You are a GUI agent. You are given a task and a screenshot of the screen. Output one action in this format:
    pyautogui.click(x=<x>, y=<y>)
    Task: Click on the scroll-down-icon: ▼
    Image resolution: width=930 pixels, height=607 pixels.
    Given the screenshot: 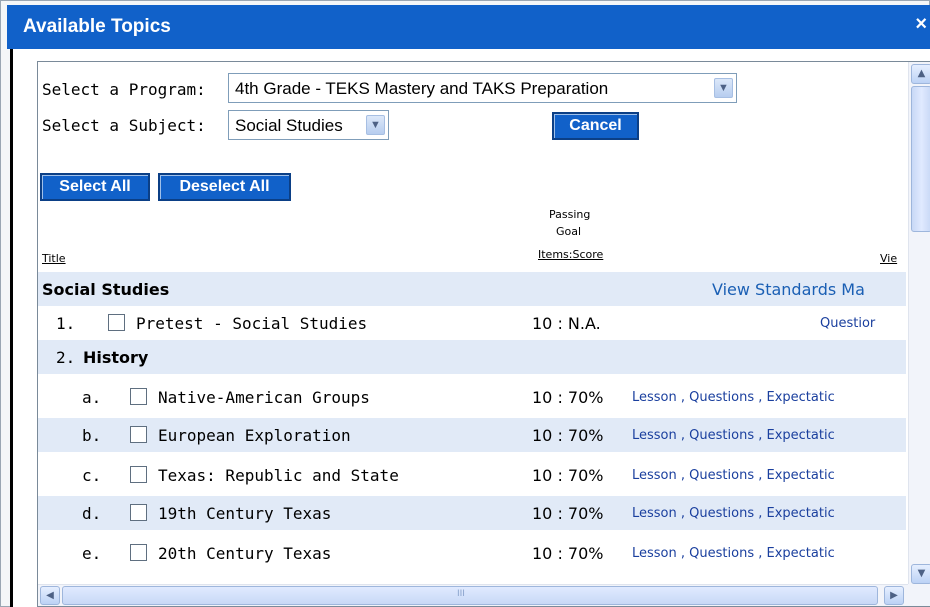 What is the action you would take?
    pyautogui.click(x=920, y=574)
    